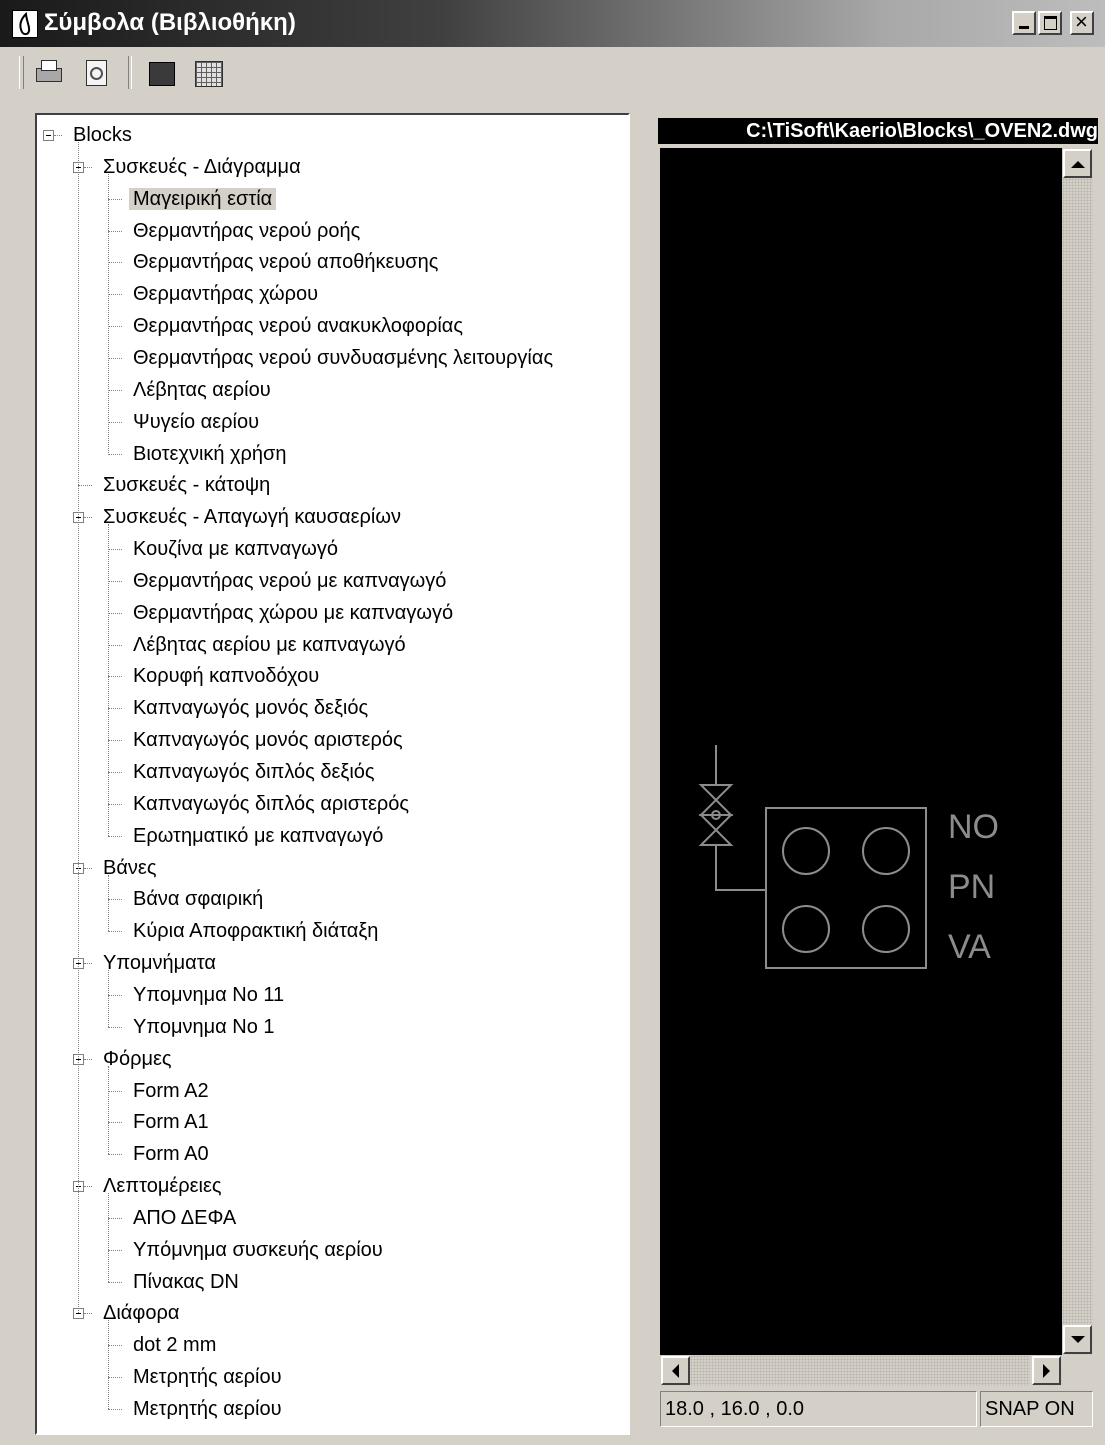 The height and width of the screenshot is (1445, 1105). Describe the element at coordinates (1077, 1339) in the screenshot. I see `scroll-down-button` at that location.